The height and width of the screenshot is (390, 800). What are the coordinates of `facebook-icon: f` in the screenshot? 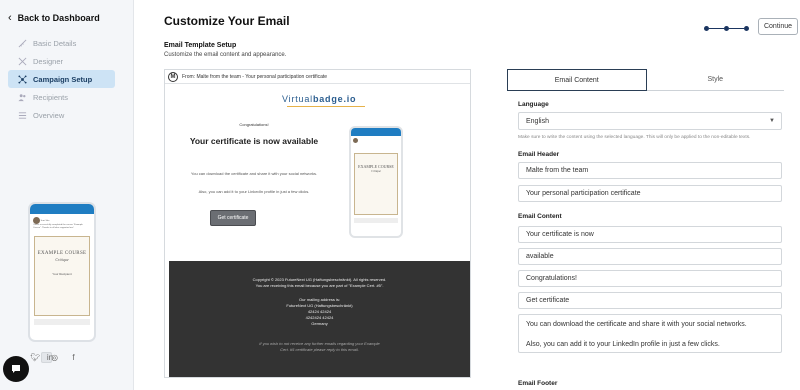 It's located at (73, 357).